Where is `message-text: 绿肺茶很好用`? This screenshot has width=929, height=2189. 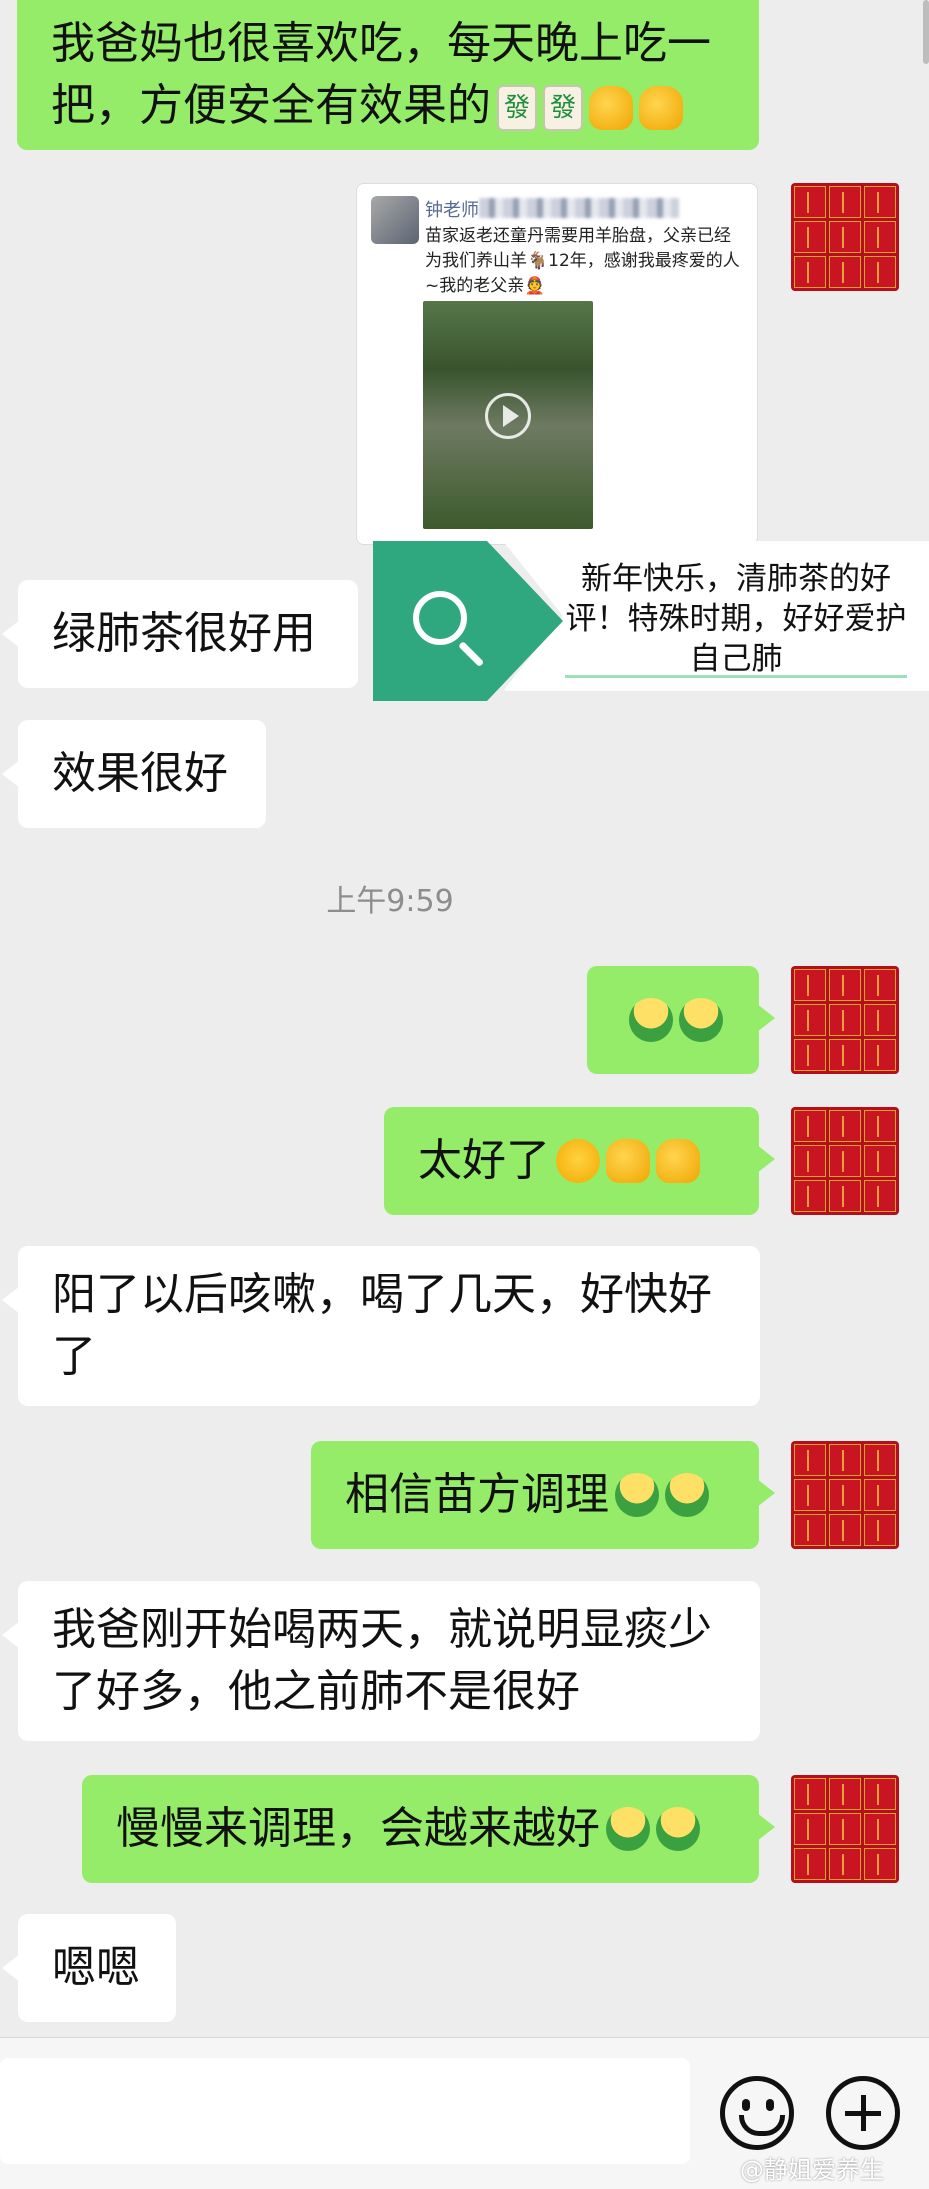
message-text: 绿肺茶很好用 is located at coordinates (184, 633).